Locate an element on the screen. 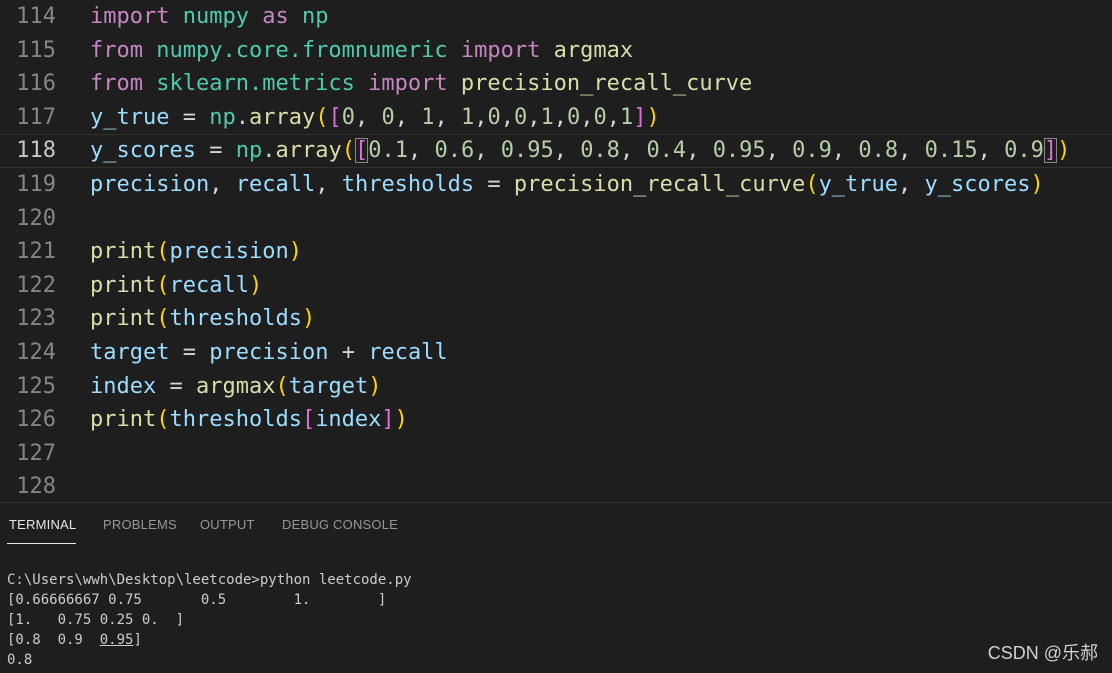 This screenshot has width=1112, height=673. code-token: sklearn.metrics is located at coordinates (255, 84).